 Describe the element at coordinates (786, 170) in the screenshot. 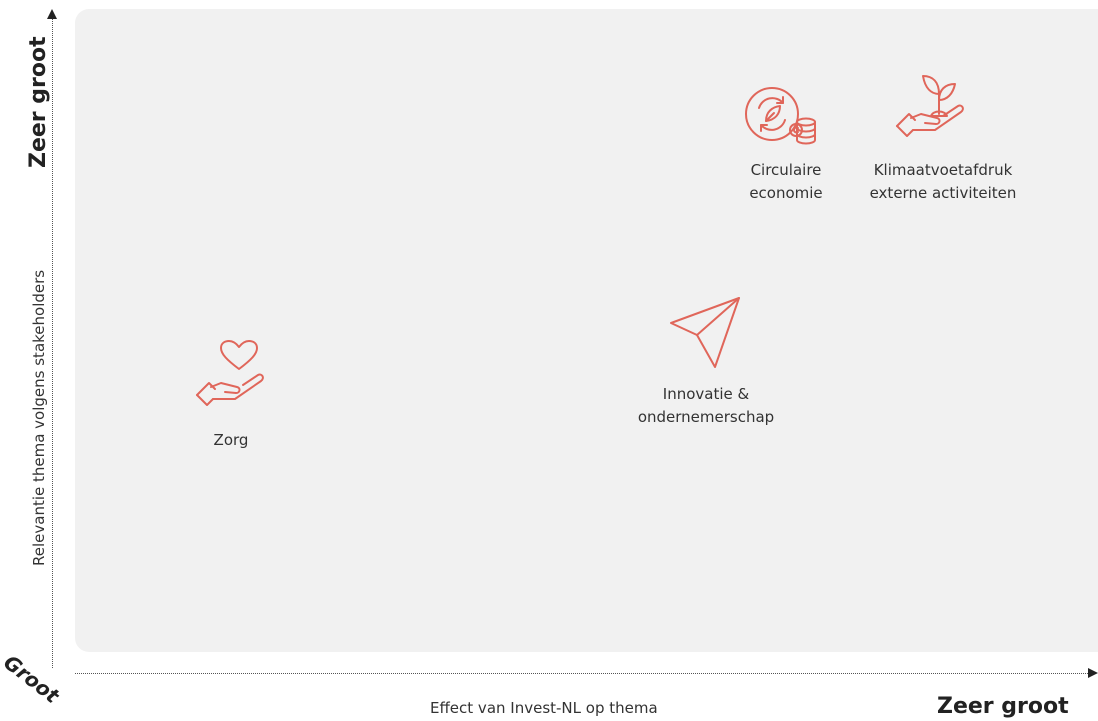

I see `theme-label-line1: Circulaire` at that location.